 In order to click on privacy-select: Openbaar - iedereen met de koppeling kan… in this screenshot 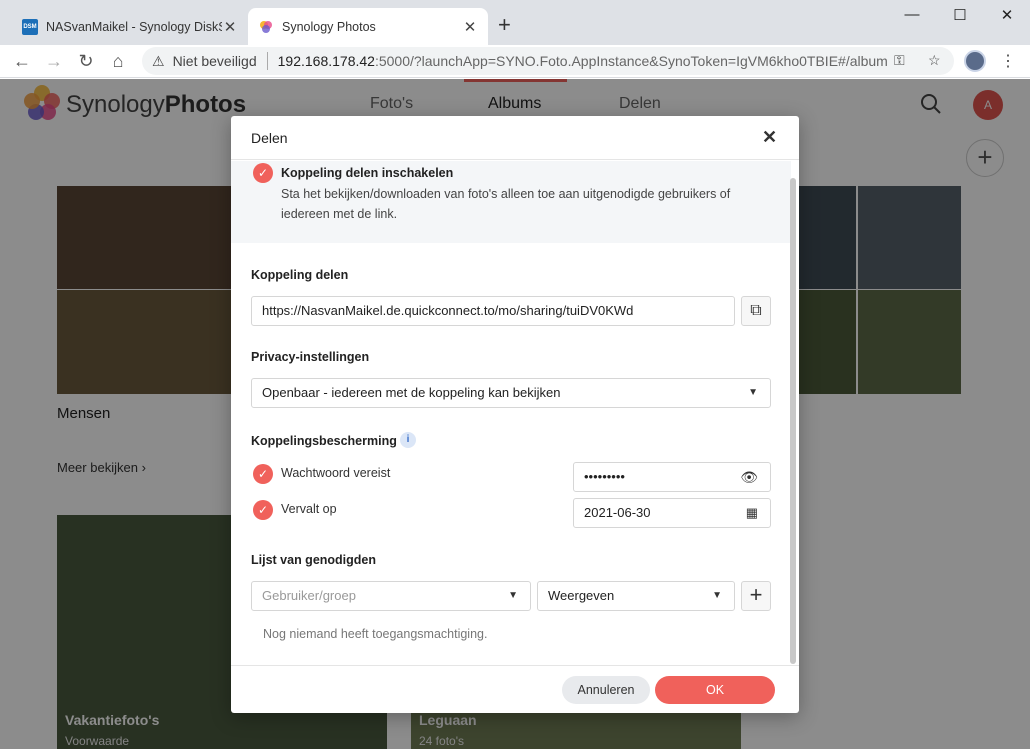, I will do `click(511, 393)`.